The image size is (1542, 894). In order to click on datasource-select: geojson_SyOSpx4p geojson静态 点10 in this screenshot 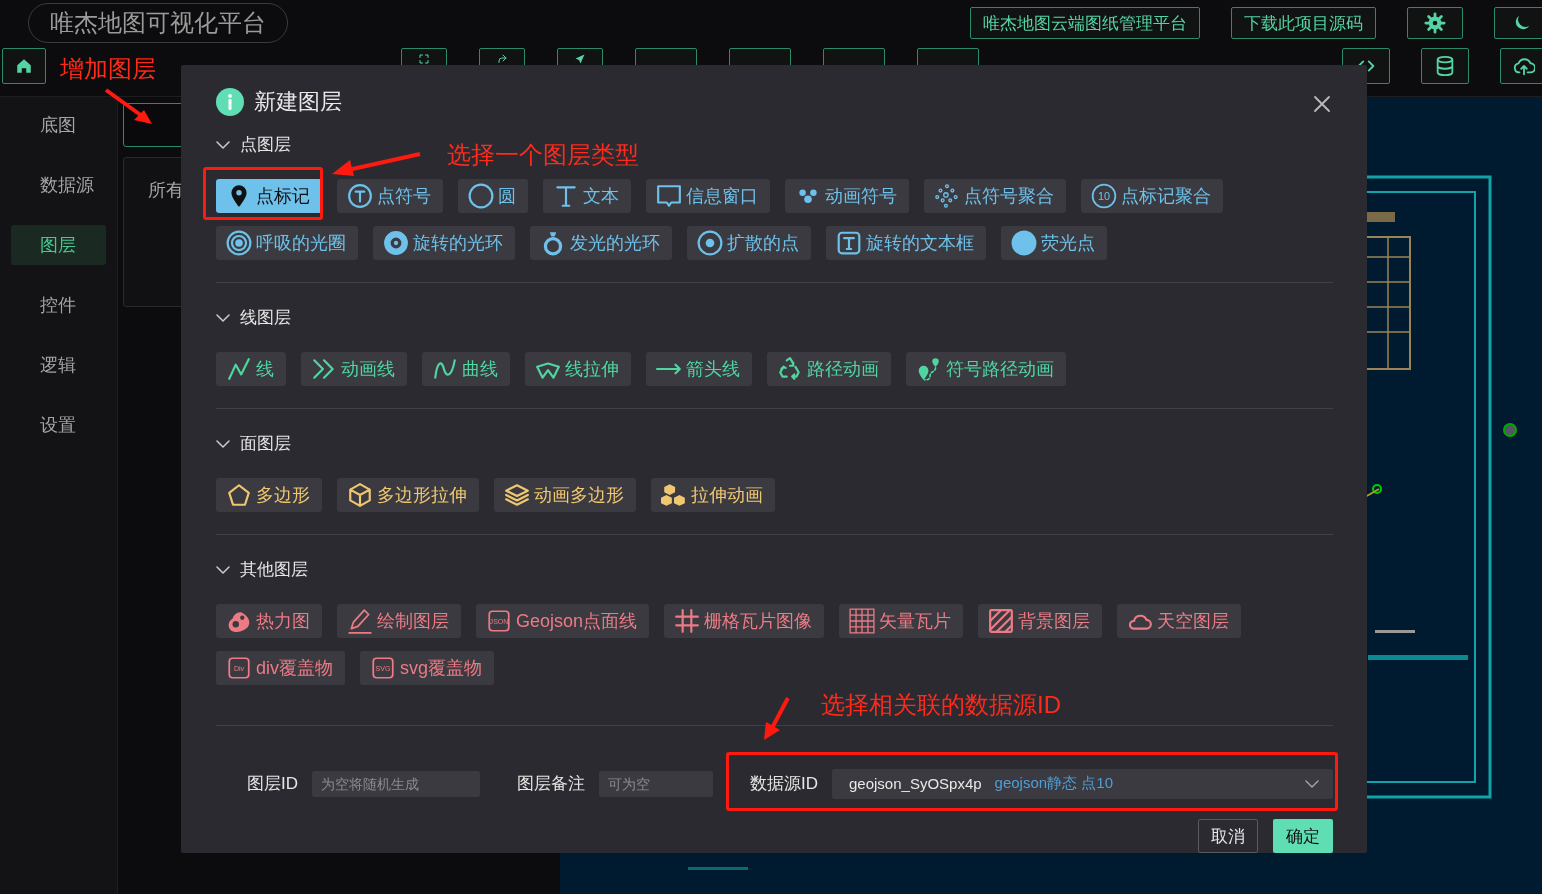, I will do `click(1082, 783)`.